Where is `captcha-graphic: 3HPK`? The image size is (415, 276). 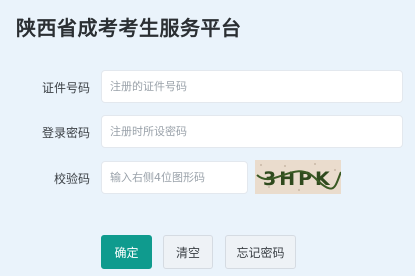
captcha-graphic: 3HPK is located at coordinates (298, 177).